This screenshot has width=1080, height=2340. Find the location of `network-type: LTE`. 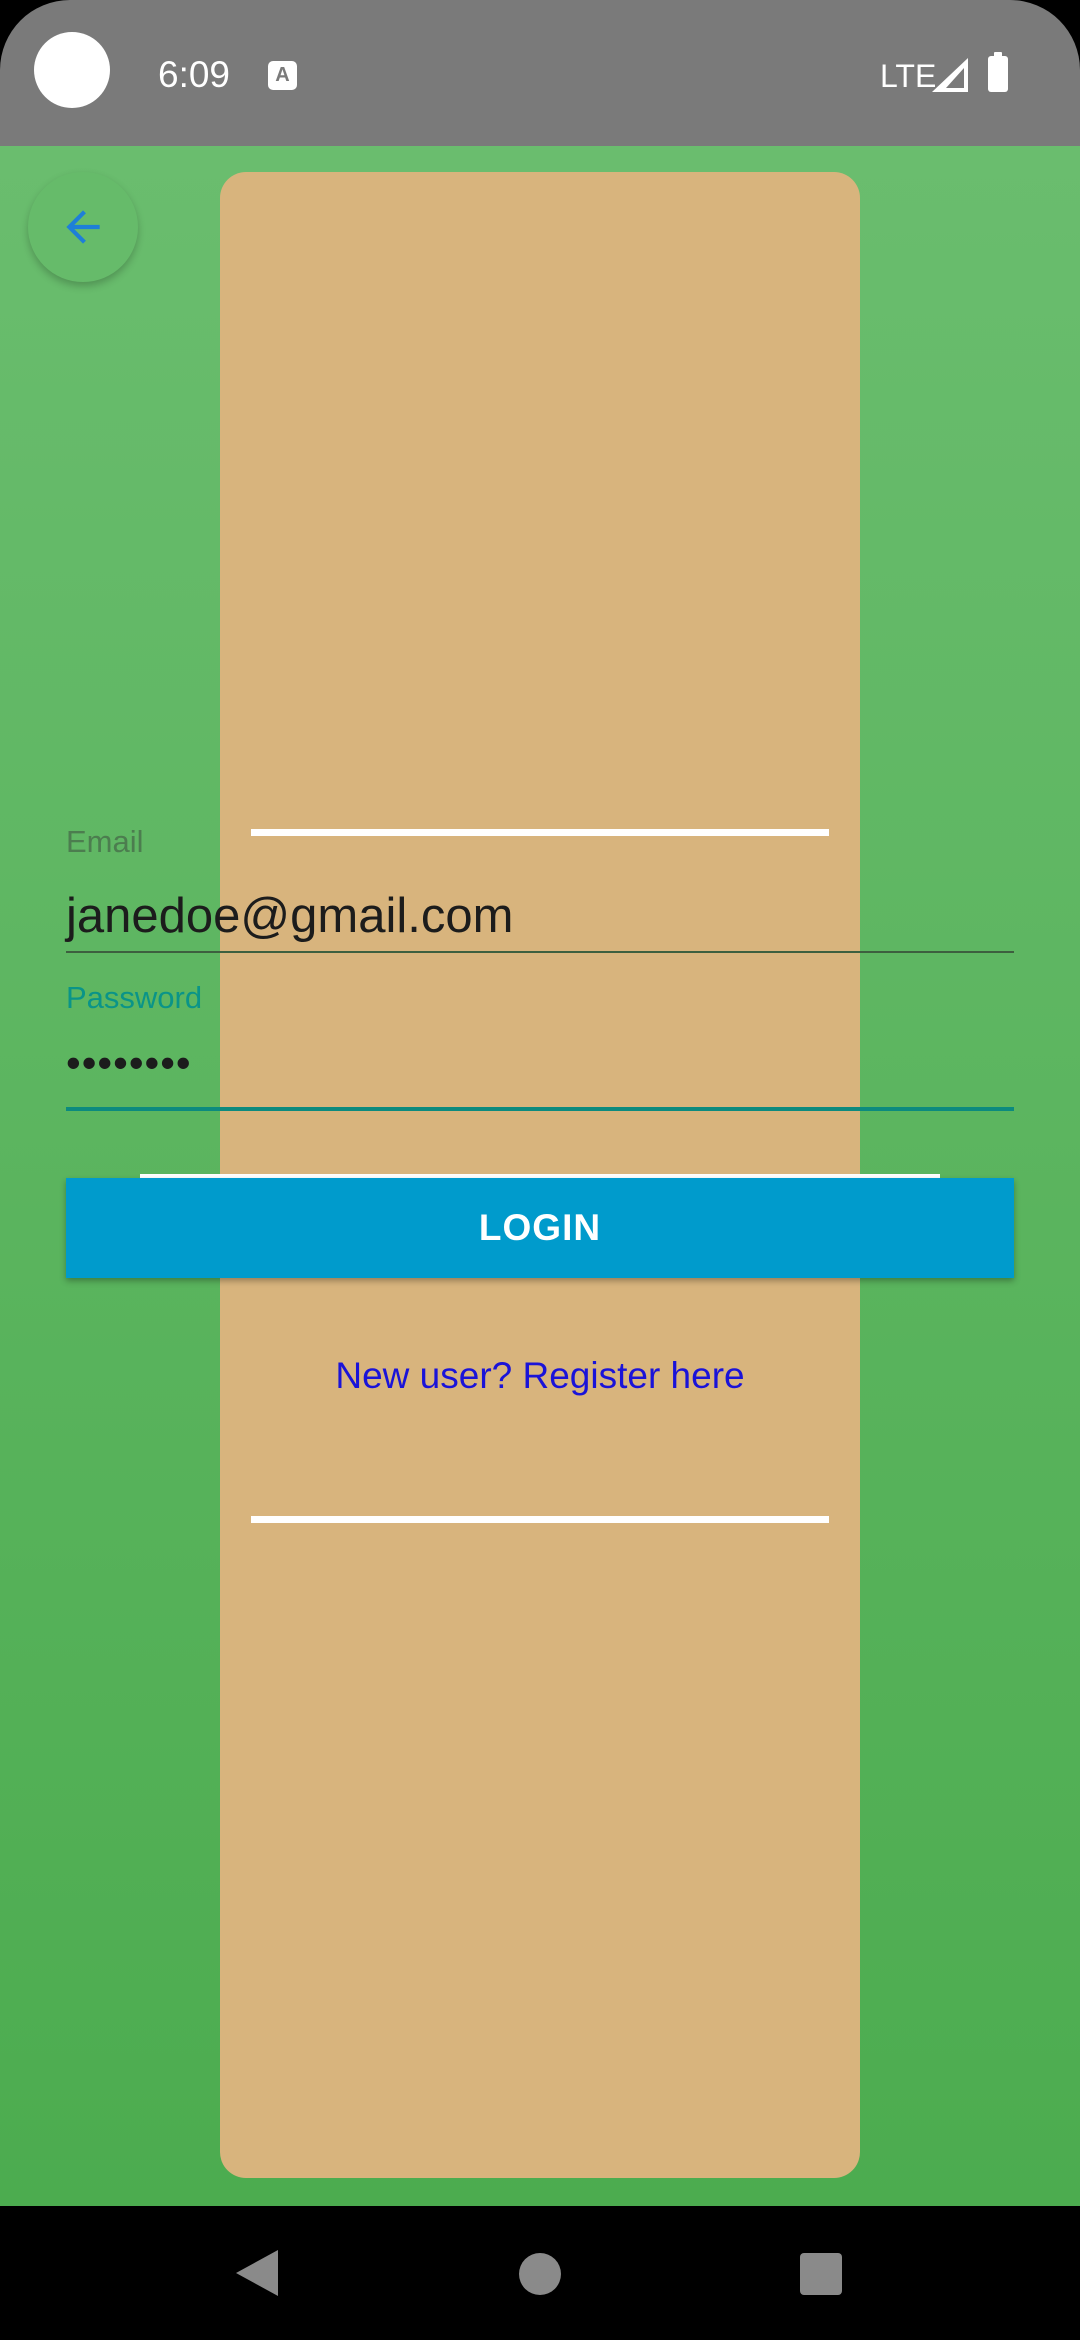

network-type: LTE is located at coordinates (908, 76).